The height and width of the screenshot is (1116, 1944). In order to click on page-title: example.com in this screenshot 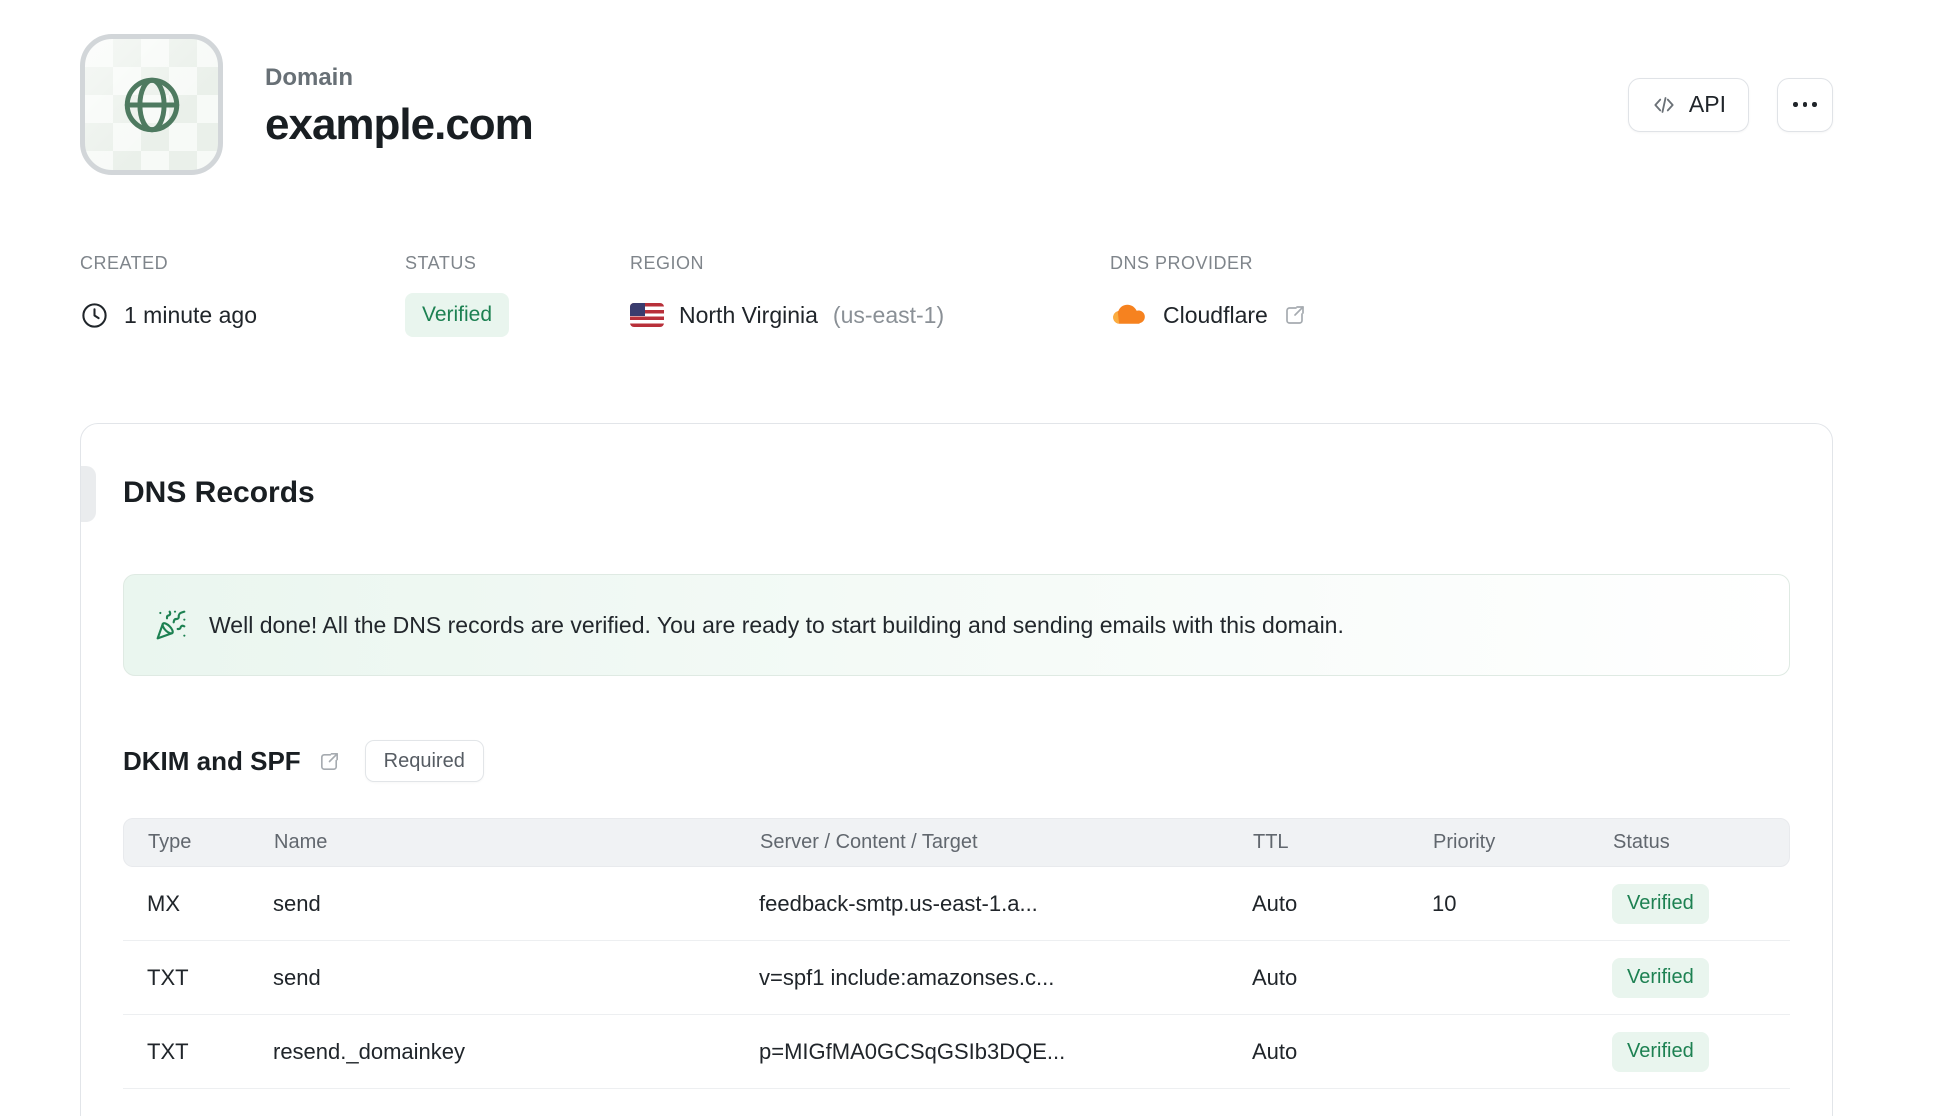, I will do `click(399, 124)`.